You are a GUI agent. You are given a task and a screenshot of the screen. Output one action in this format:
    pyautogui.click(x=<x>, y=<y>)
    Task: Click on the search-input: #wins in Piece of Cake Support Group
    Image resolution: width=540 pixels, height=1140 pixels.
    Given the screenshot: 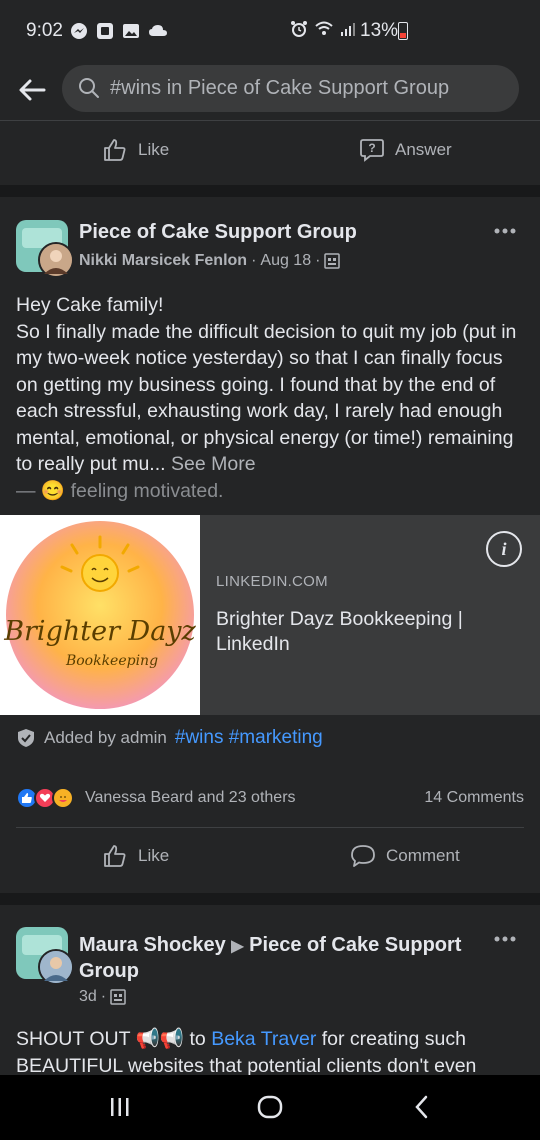 What is the action you would take?
    pyautogui.click(x=290, y=88)
    